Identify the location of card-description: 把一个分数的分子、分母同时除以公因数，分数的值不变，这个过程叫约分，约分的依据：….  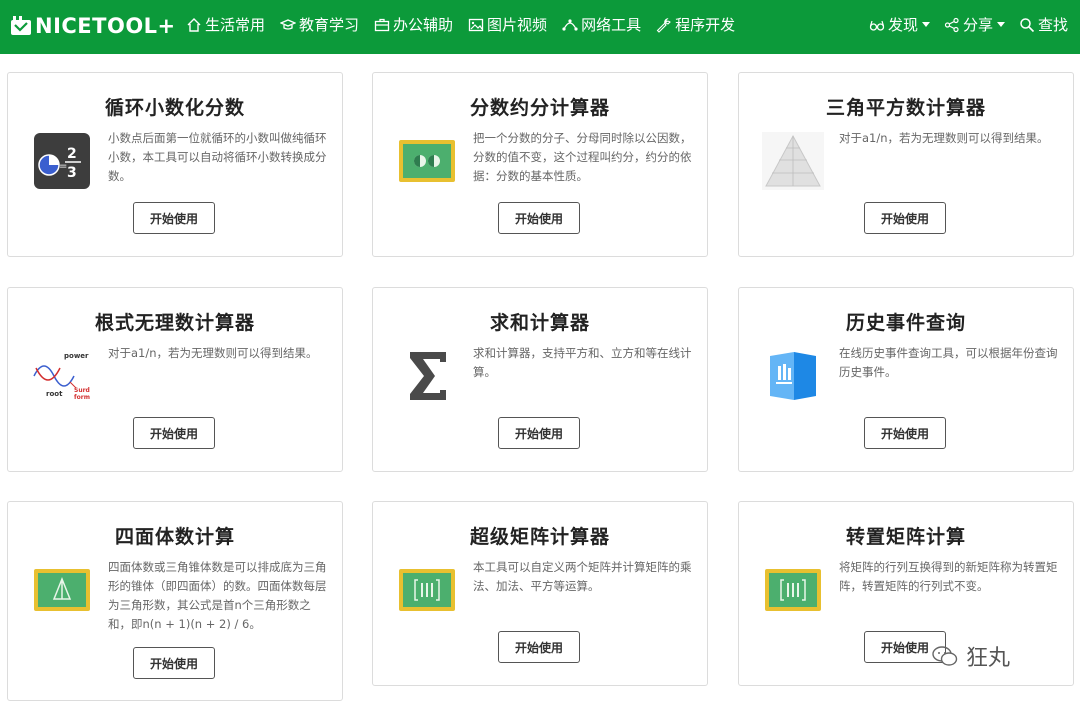
(582, 157).